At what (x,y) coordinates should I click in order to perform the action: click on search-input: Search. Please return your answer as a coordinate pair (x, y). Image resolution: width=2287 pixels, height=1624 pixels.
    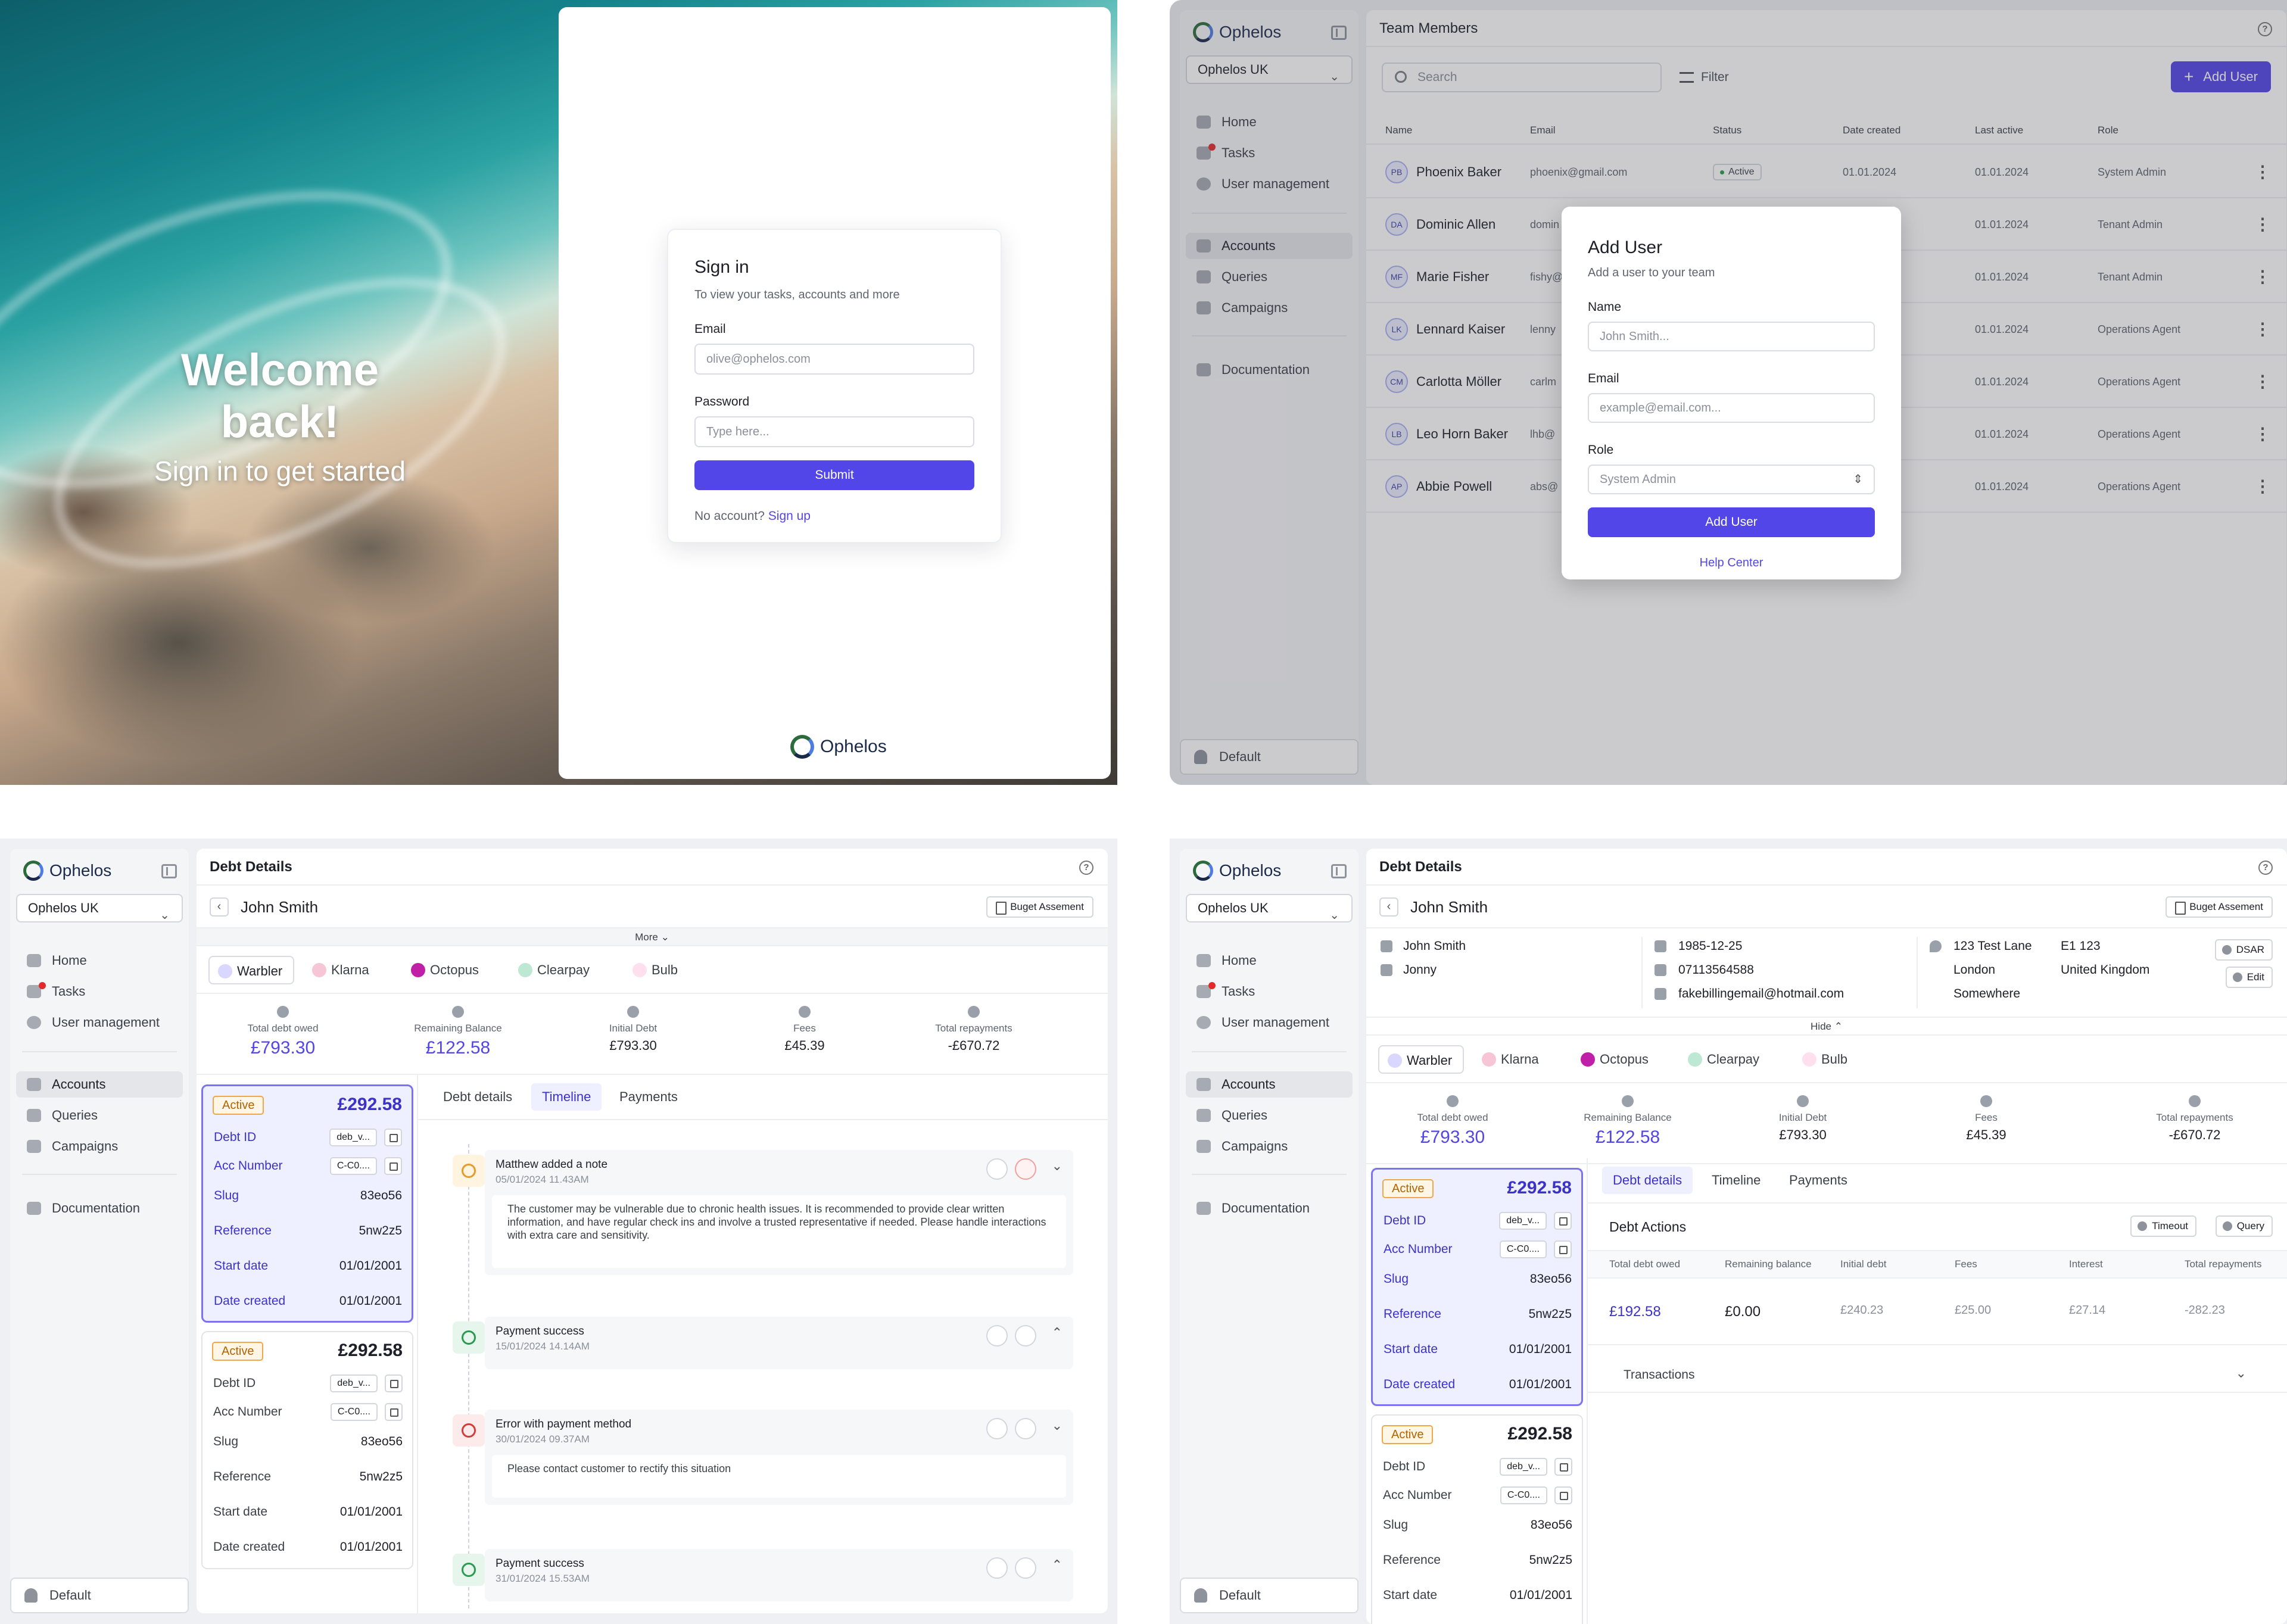
    Looking at the image, I should click on (1522, 77).